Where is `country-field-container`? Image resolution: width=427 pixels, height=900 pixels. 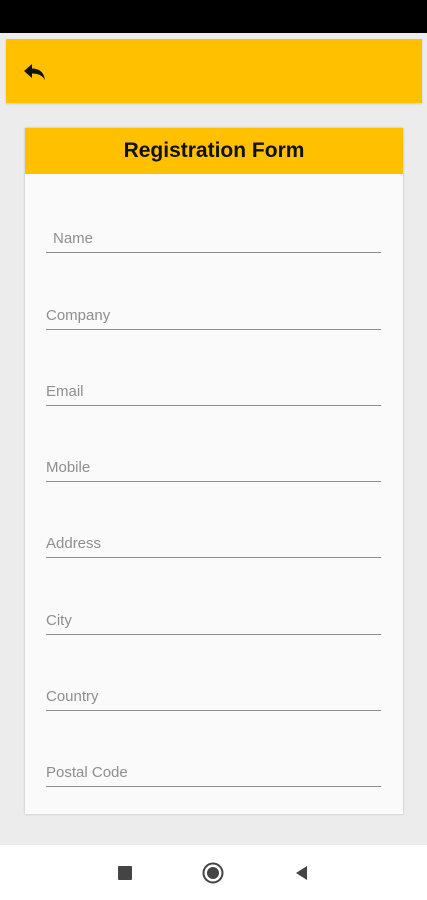
country-field-container is located at coordinates (213, 697).